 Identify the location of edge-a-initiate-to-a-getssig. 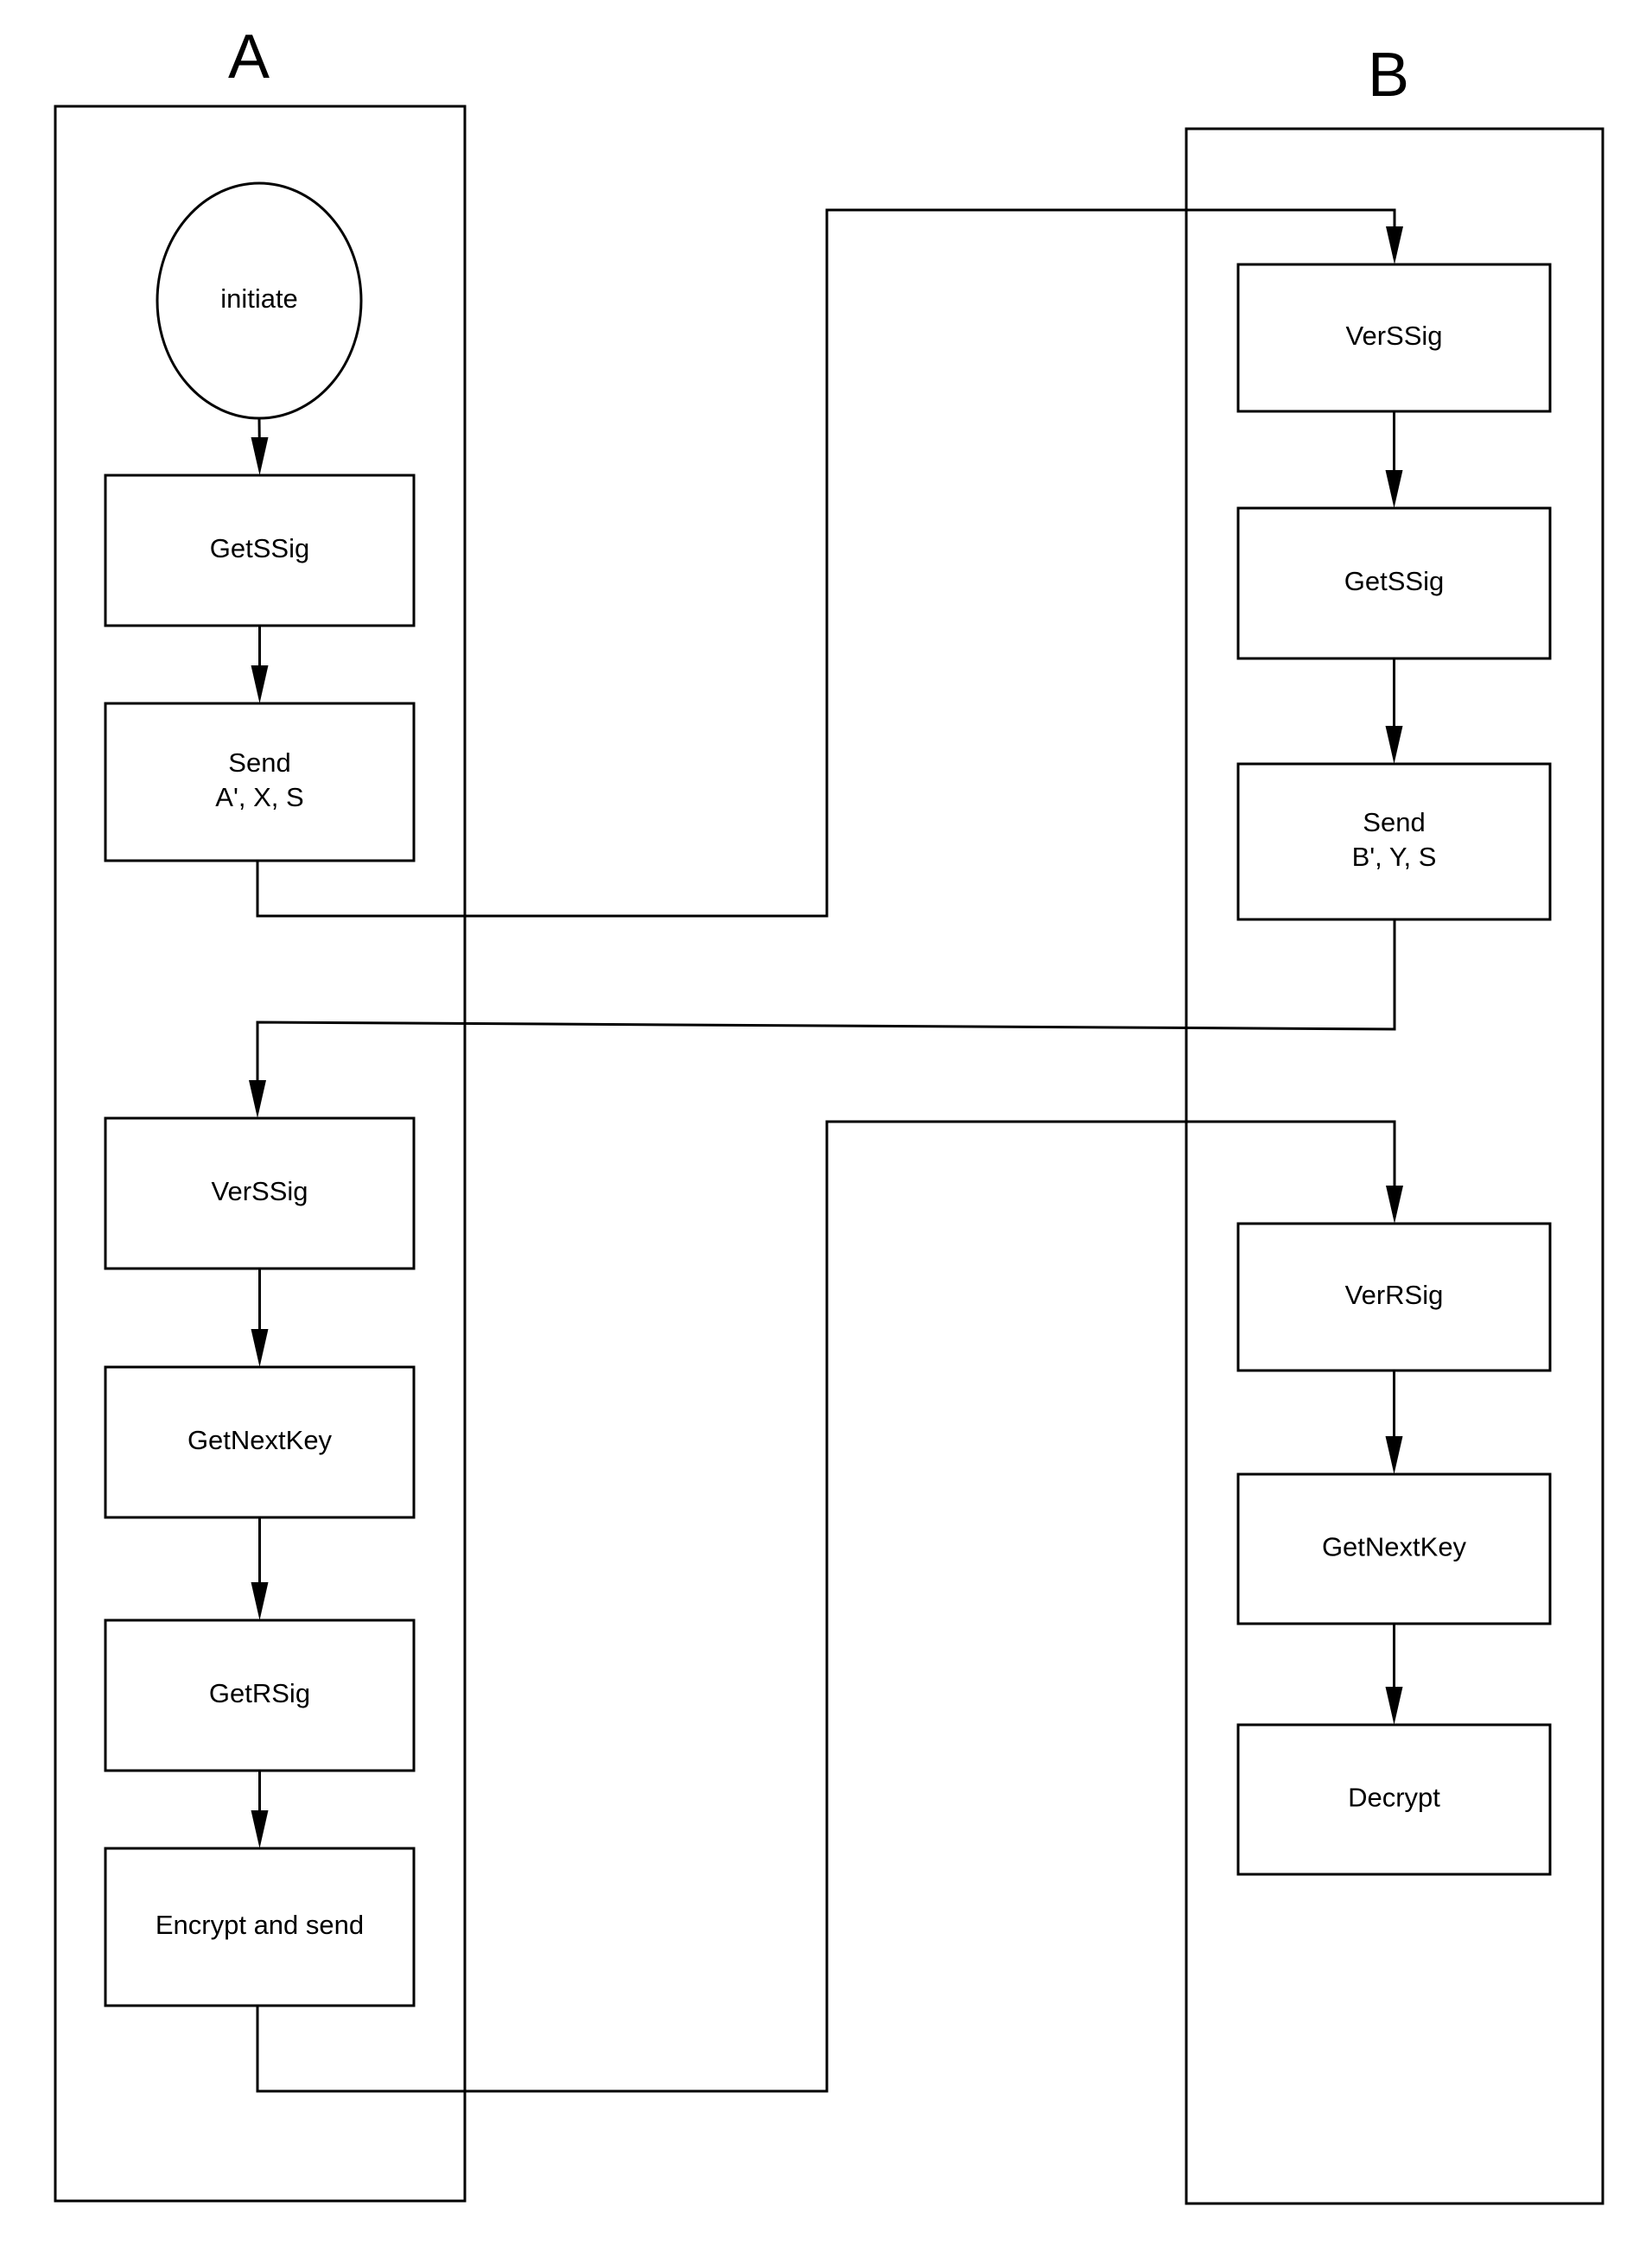
(260, 446).